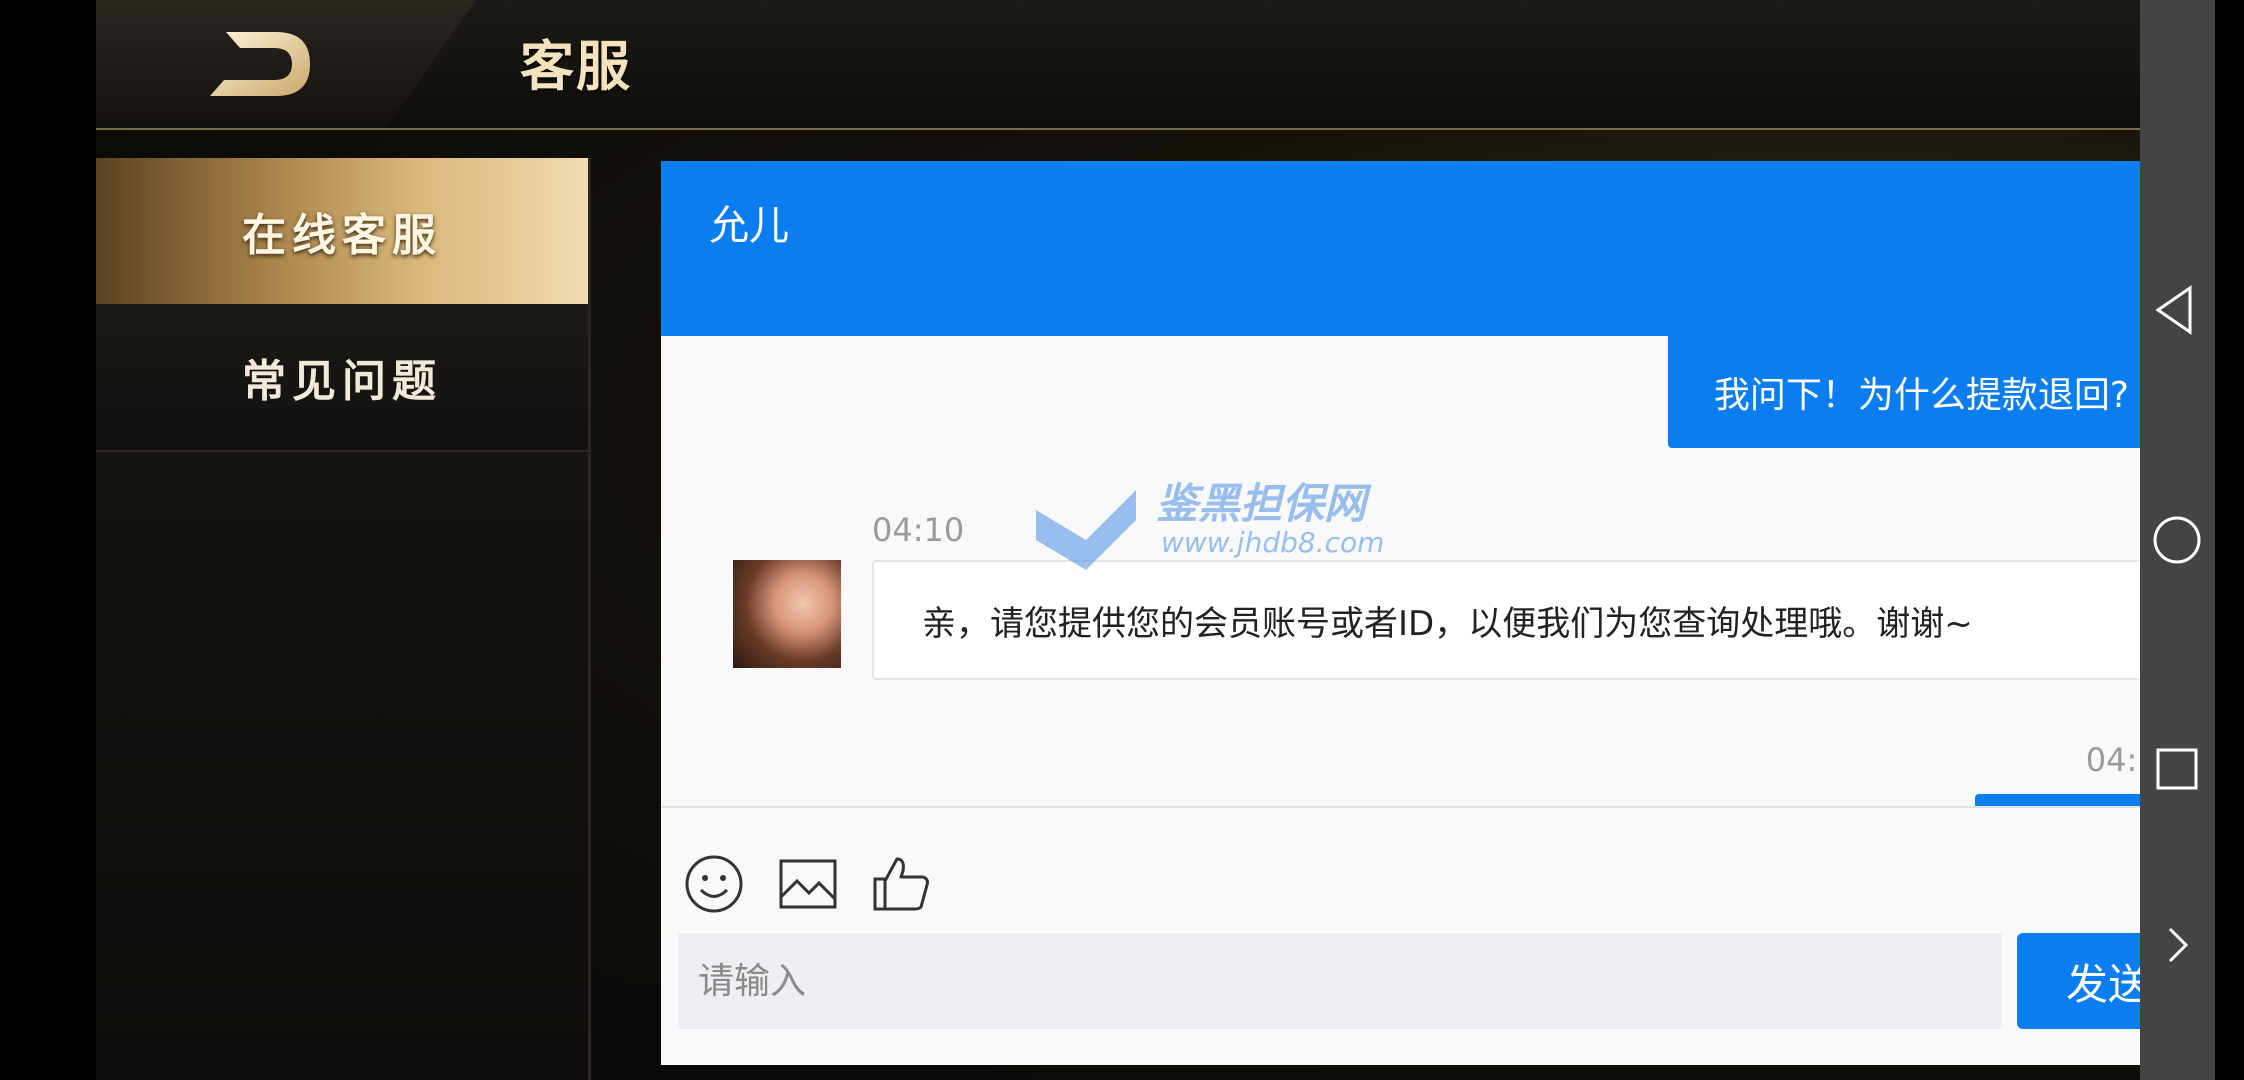 This screenshot has height=1080, width=2244. Describe the element at coordinates (2177, 768) in the screenshot. I see `nav-recents-icon` at that location.